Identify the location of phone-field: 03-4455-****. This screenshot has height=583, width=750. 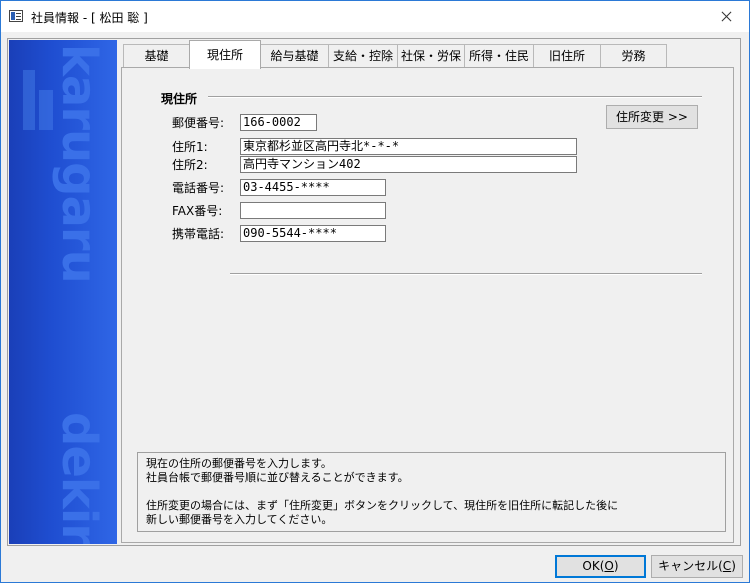
(313, 187).